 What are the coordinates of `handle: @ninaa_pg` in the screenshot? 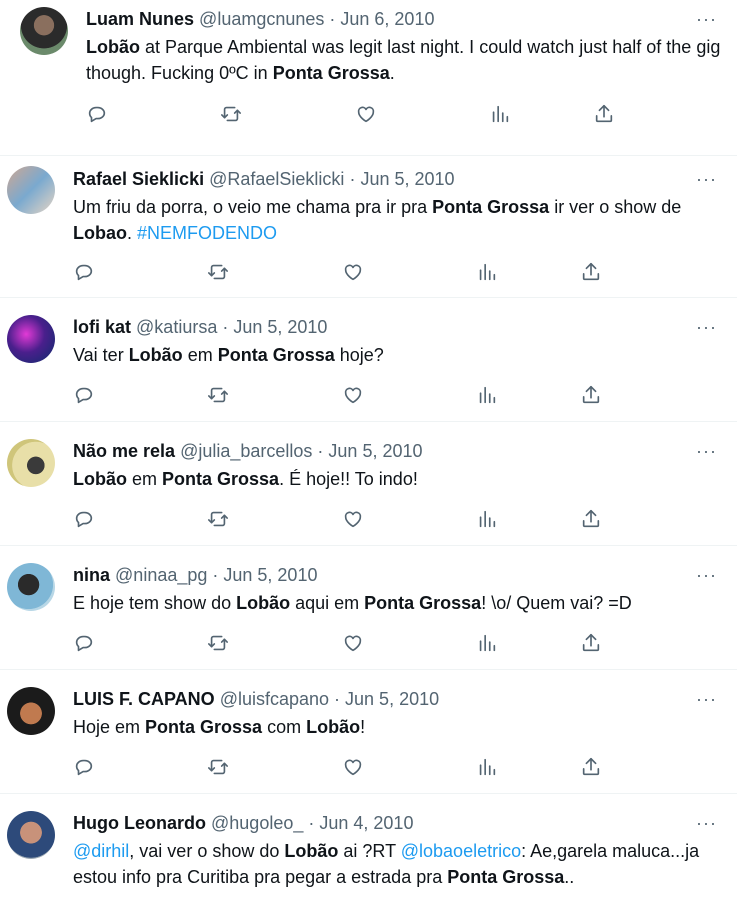 It's located at (161, 575).